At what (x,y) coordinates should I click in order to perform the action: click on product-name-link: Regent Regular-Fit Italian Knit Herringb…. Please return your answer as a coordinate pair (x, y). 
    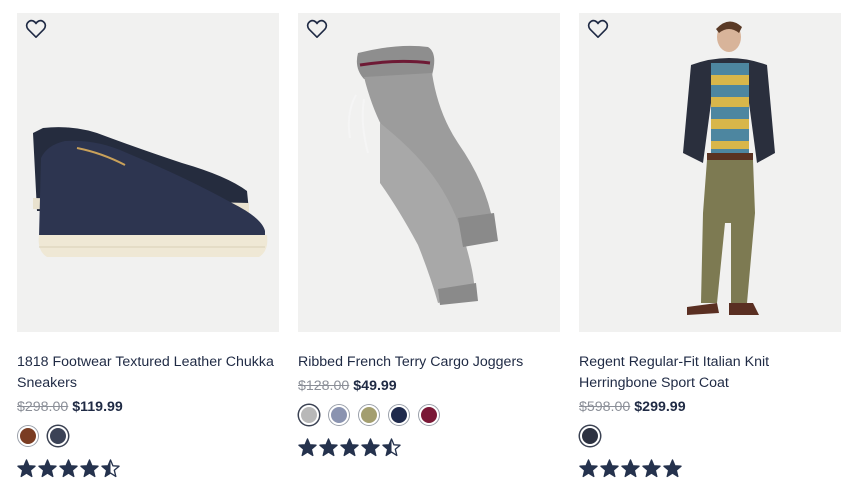
    Looking at the image, I should click on (710, 373).